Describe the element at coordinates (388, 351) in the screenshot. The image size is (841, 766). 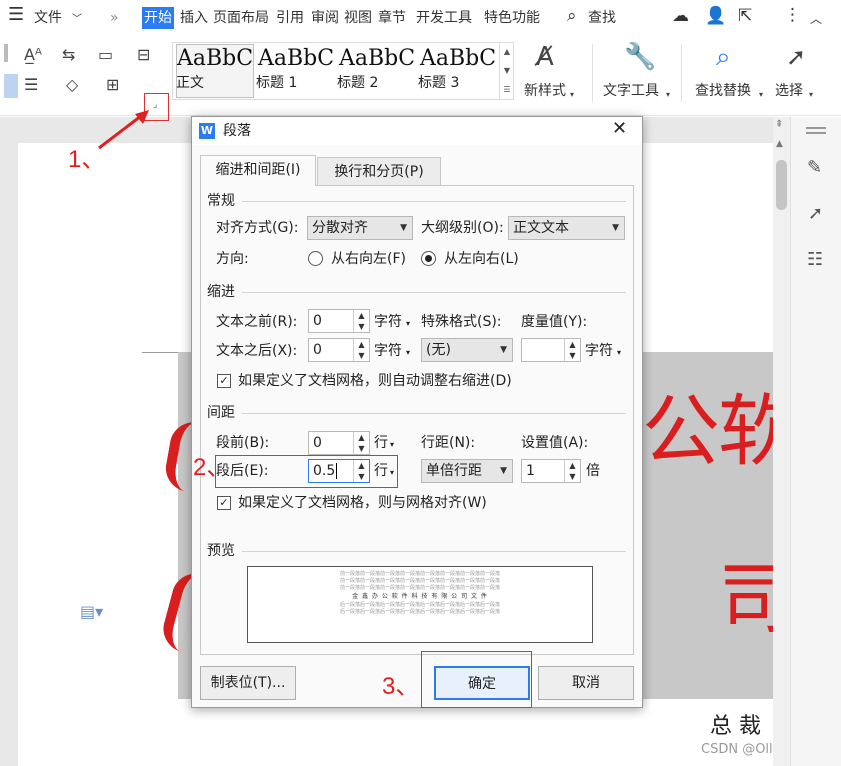
I see `indent-after-unit: 字符` at that location.